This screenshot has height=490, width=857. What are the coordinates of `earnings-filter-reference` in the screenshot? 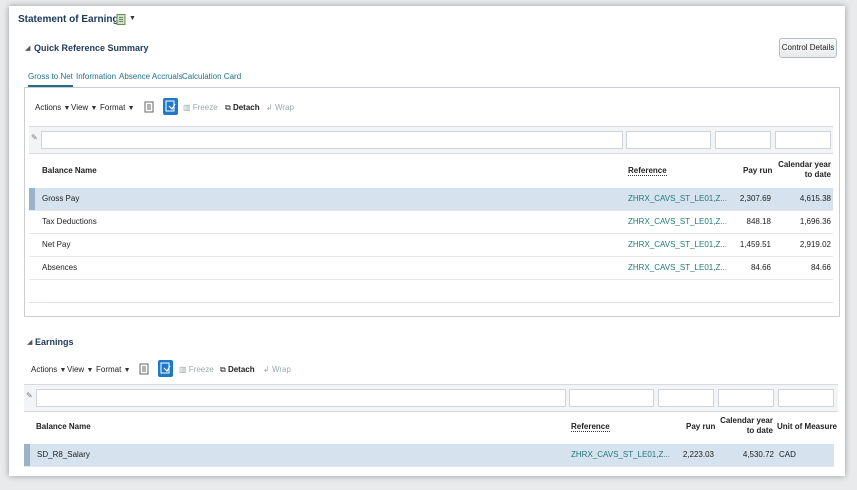 It's located at (611, 398).